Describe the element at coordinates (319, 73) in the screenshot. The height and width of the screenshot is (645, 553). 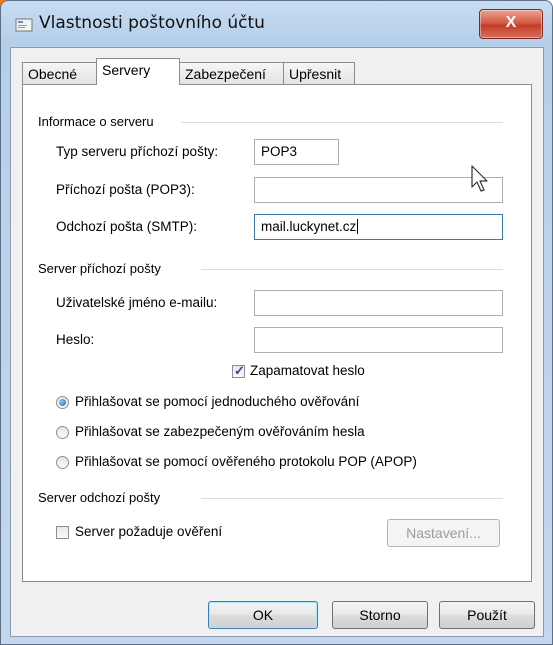
I see `tab-advanced: Upřesnit` at that location.